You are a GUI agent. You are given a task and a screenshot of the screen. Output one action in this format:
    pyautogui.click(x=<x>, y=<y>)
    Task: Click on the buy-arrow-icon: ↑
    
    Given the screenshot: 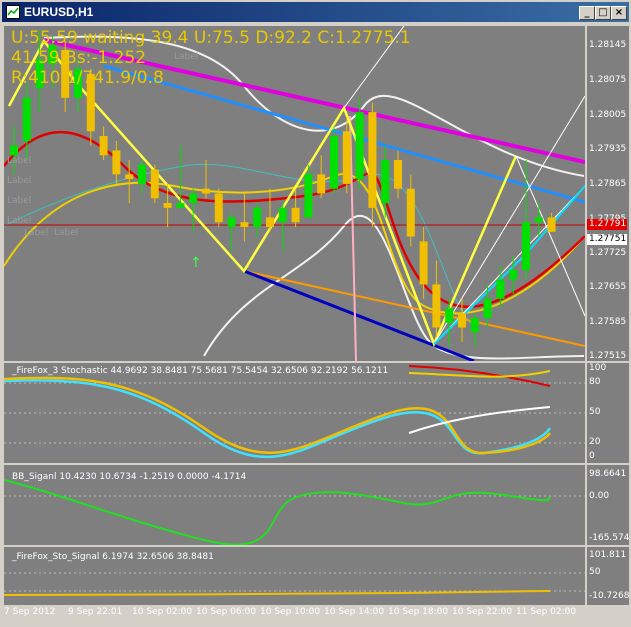 What is the action you would take?
    pyautogui.click(x=196, y=263)
    